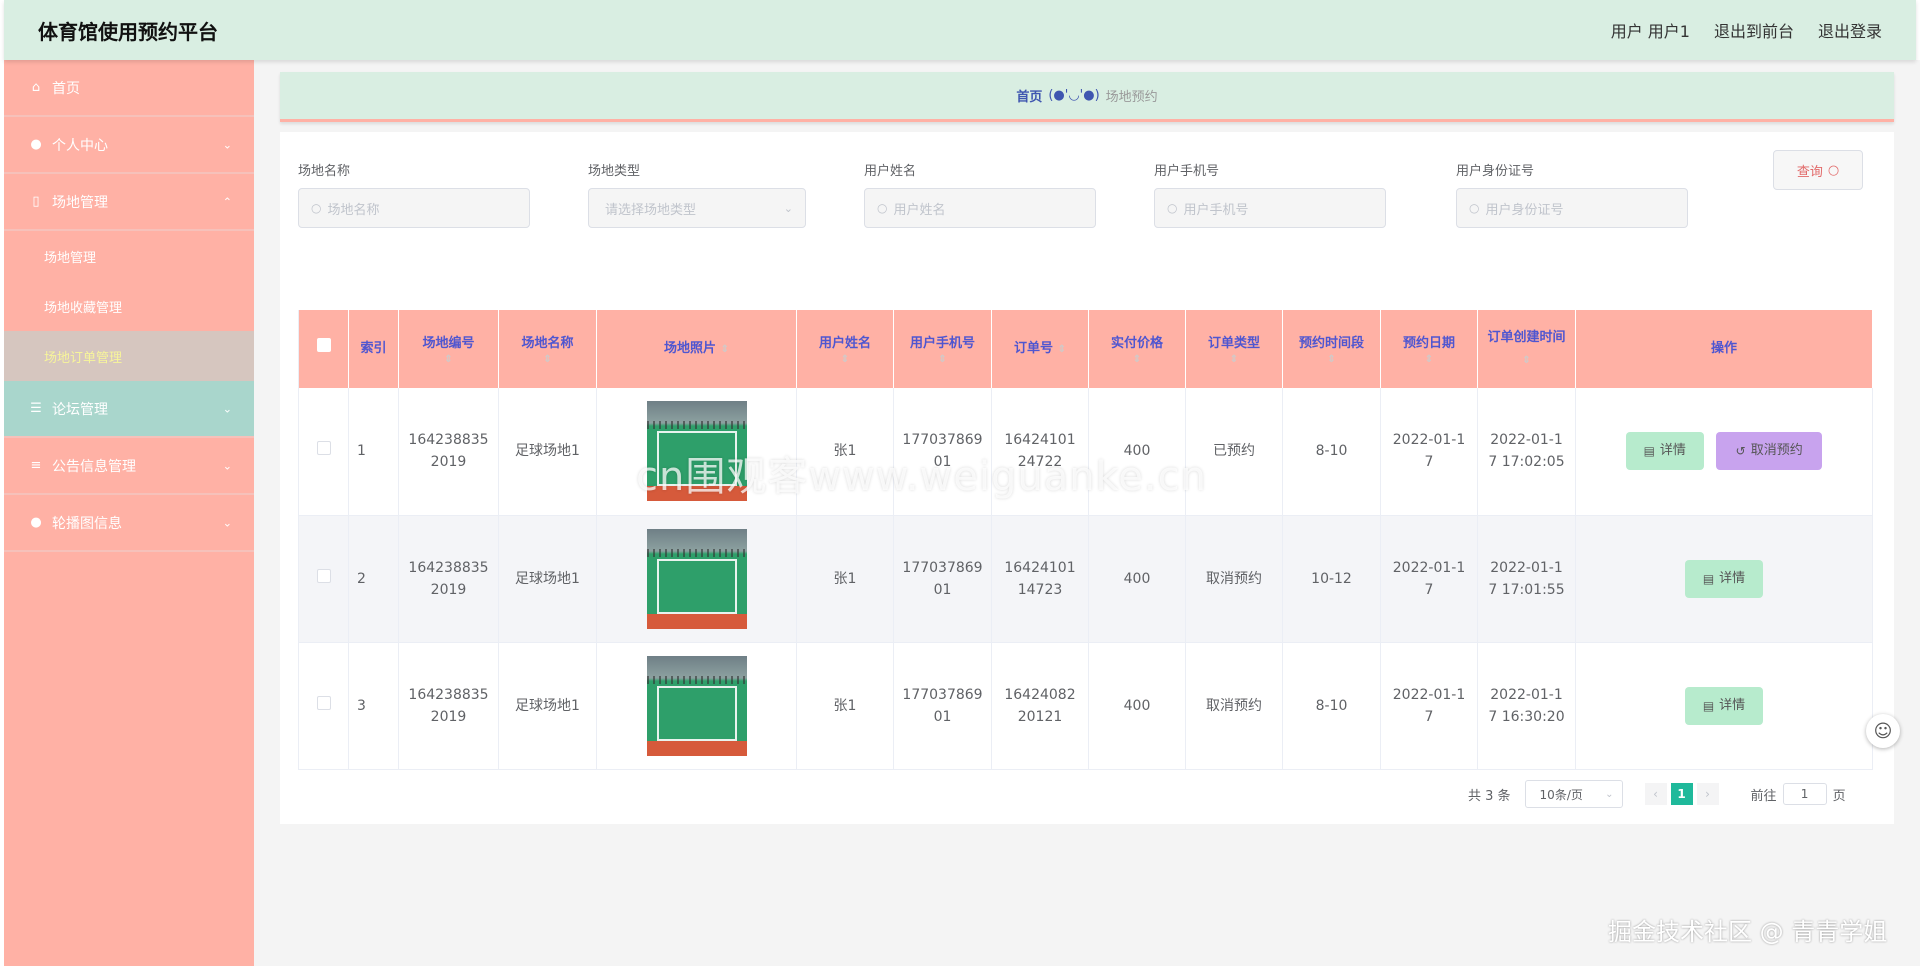  What do you see at coordinates (129, 256) in the screenshot?
I see `sidebar-subitem-venue: 场地管理` at bounding box center [129, 256].